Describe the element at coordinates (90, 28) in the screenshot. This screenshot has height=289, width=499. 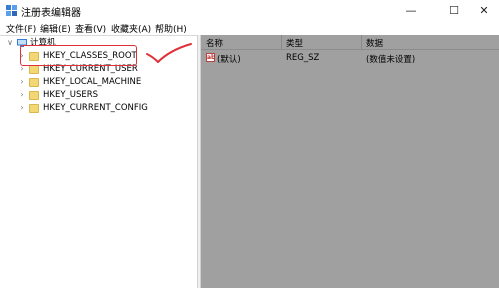
I see `menu-view: 查看(V)` at that location.